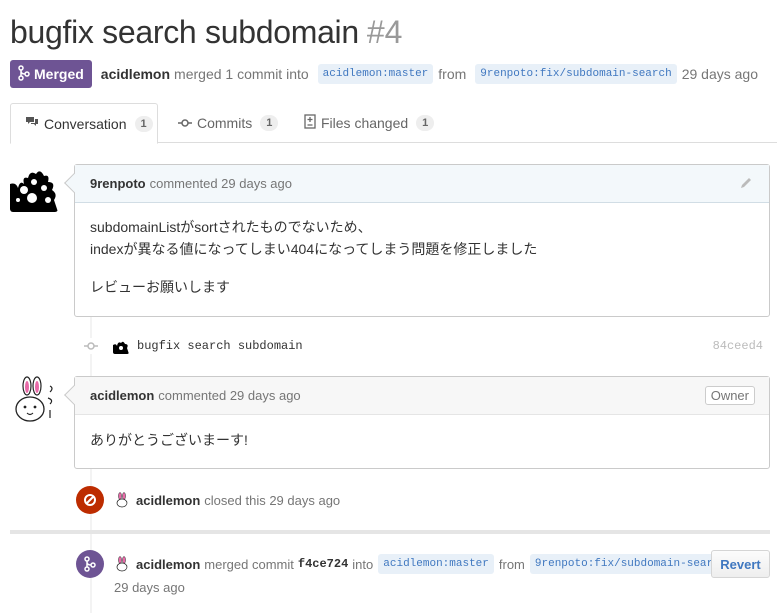 The width and height of the screenshot is (777, 613). Describe the element at coordinates (746, 184) in the screenshot. I see `pencil-icon` at that location.